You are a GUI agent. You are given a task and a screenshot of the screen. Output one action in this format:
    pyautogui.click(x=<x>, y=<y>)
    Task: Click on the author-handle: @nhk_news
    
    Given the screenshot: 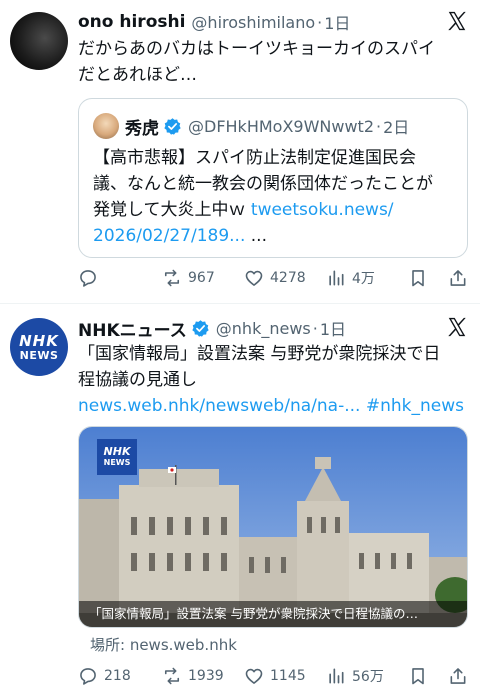 What is the action you would take?
    pyautogui.click(x=263, y=328)
    